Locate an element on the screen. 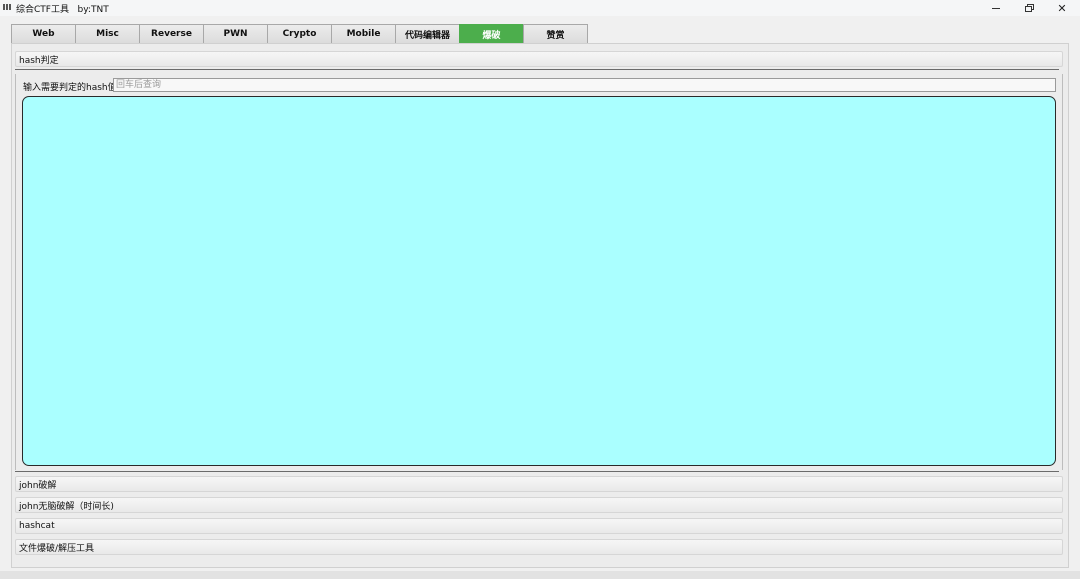 Image resolution: width=1080 pixels, height=579 pixels. minimize-icon is located at coordinates (996, 8).